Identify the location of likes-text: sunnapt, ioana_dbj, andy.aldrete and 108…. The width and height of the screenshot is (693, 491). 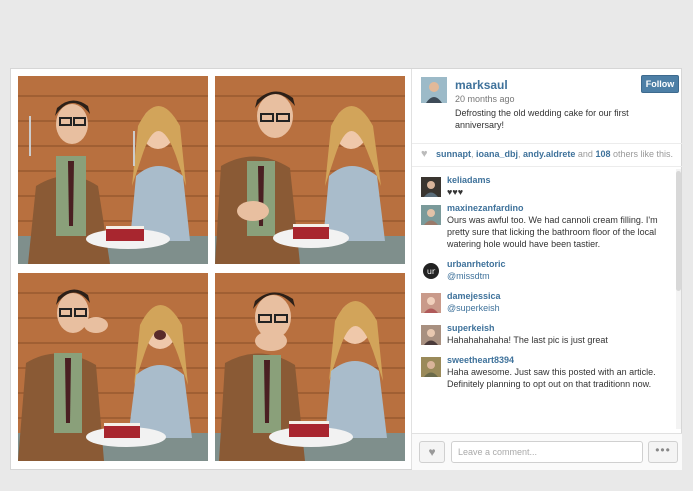
(555, 154).